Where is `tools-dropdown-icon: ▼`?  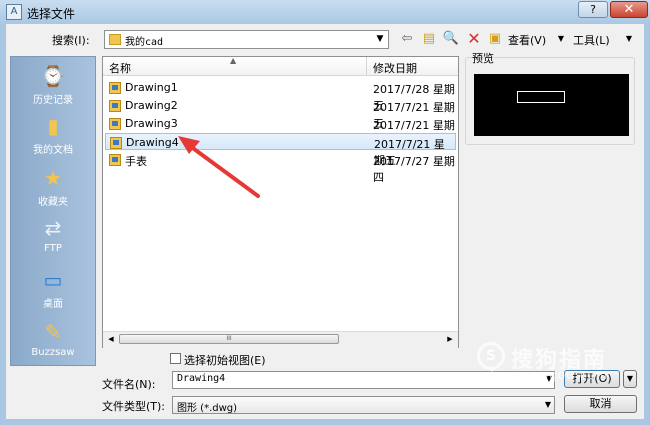
tools-dropdown-icon: ▼ is located at coordinates (629, 39).